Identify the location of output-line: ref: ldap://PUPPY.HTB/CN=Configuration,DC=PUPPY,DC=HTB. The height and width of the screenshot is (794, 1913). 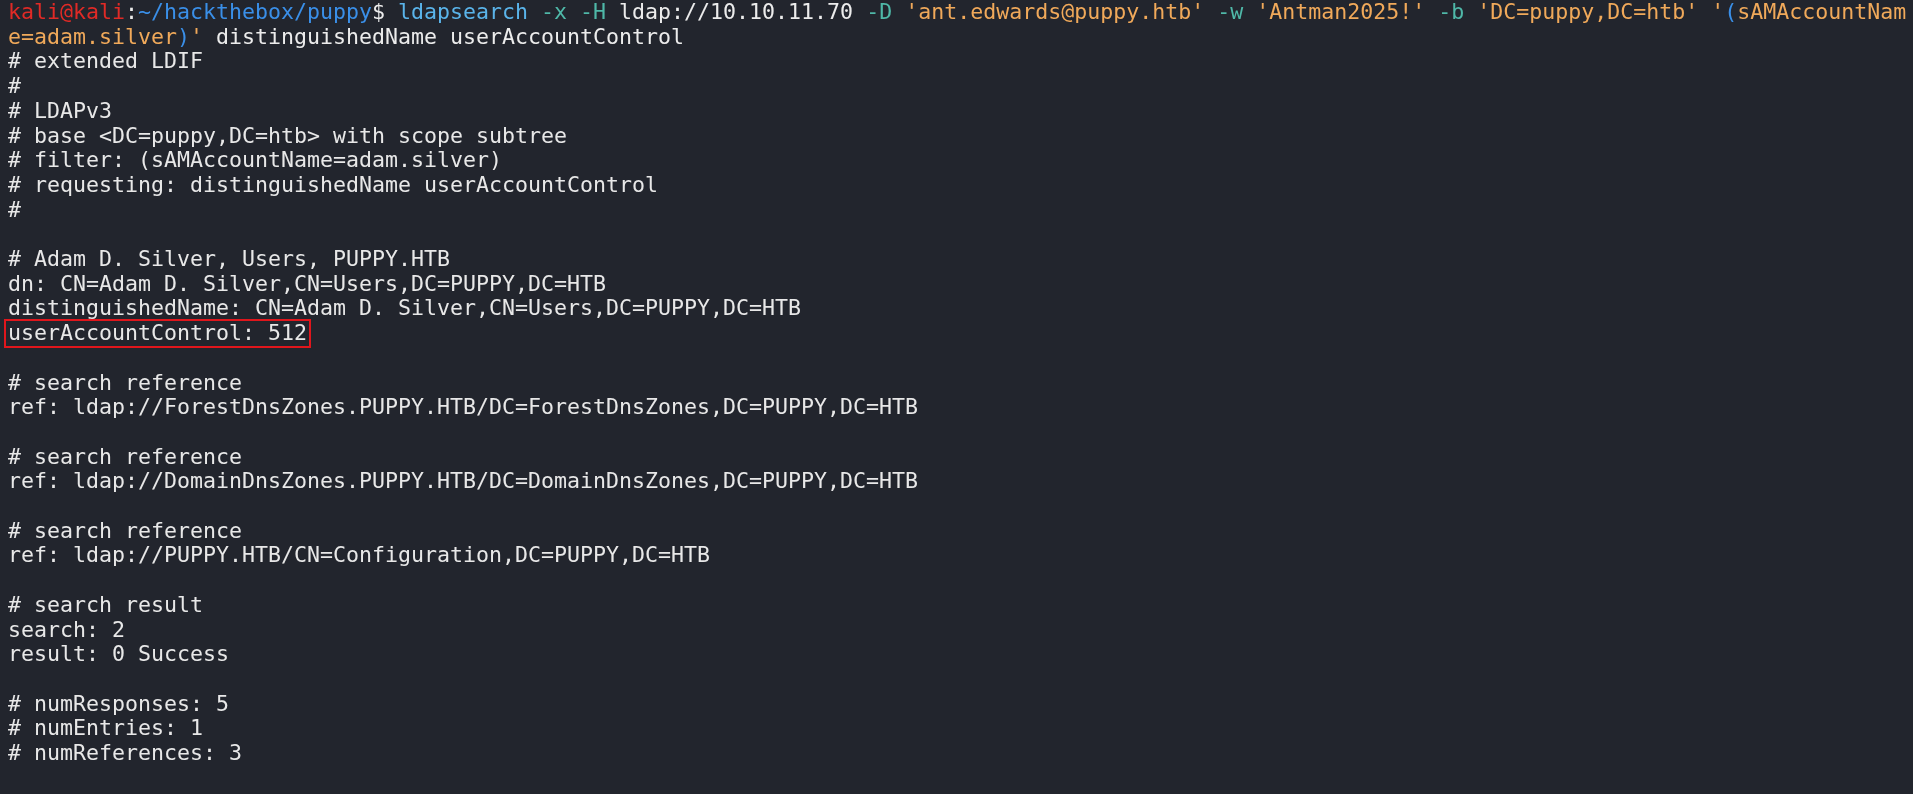
(359, 556).